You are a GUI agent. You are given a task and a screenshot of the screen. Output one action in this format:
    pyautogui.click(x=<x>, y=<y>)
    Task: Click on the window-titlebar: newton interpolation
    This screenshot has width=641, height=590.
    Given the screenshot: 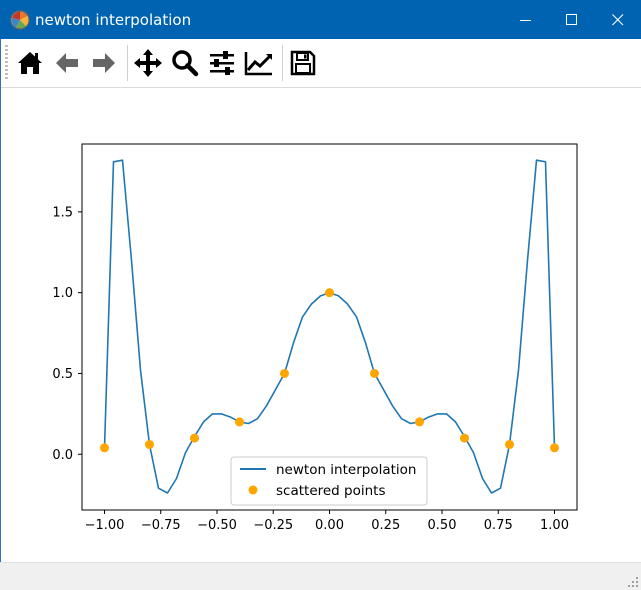 What is the action you would take?
    pyautogui.click(x=320, y=19)
    